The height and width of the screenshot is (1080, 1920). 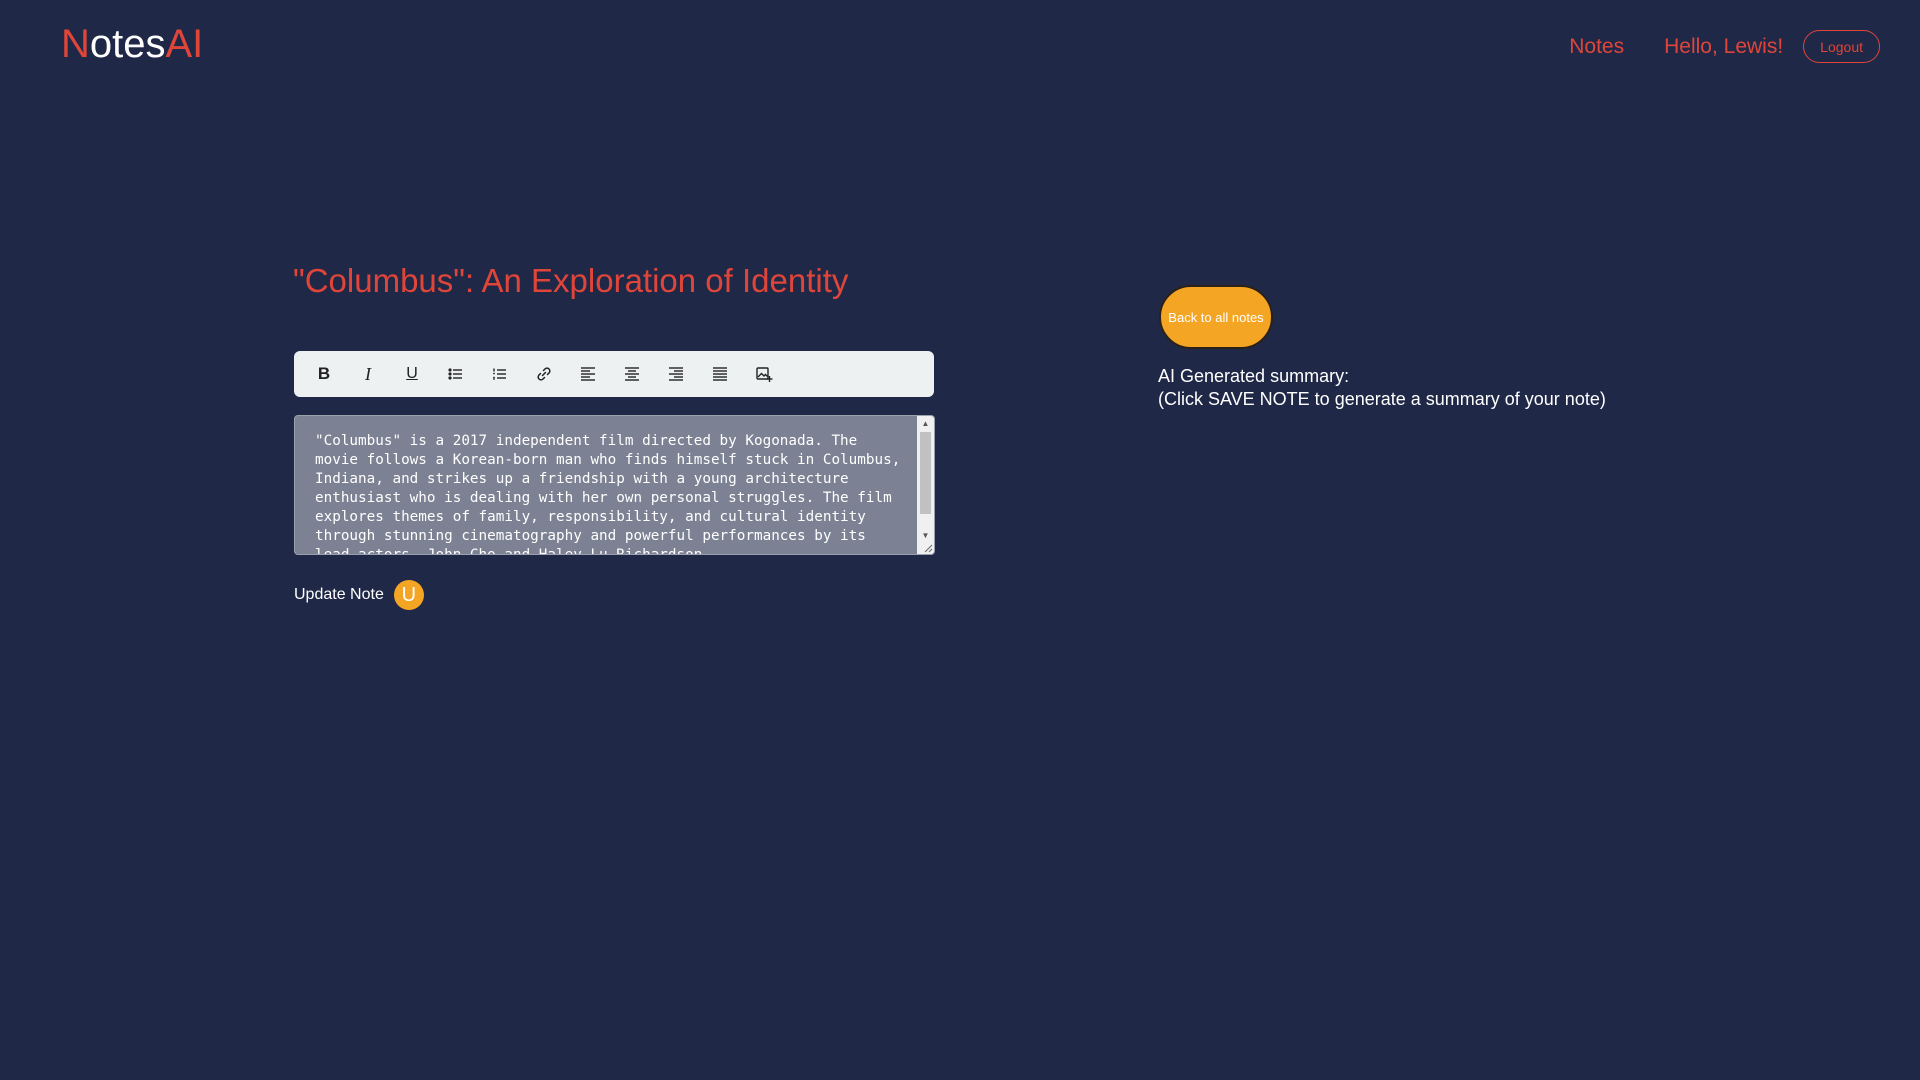 What do you see at coordinates (75, 44) in the screenshot?
I see `logo-letter-n: N` at bounding box center [75, 44].